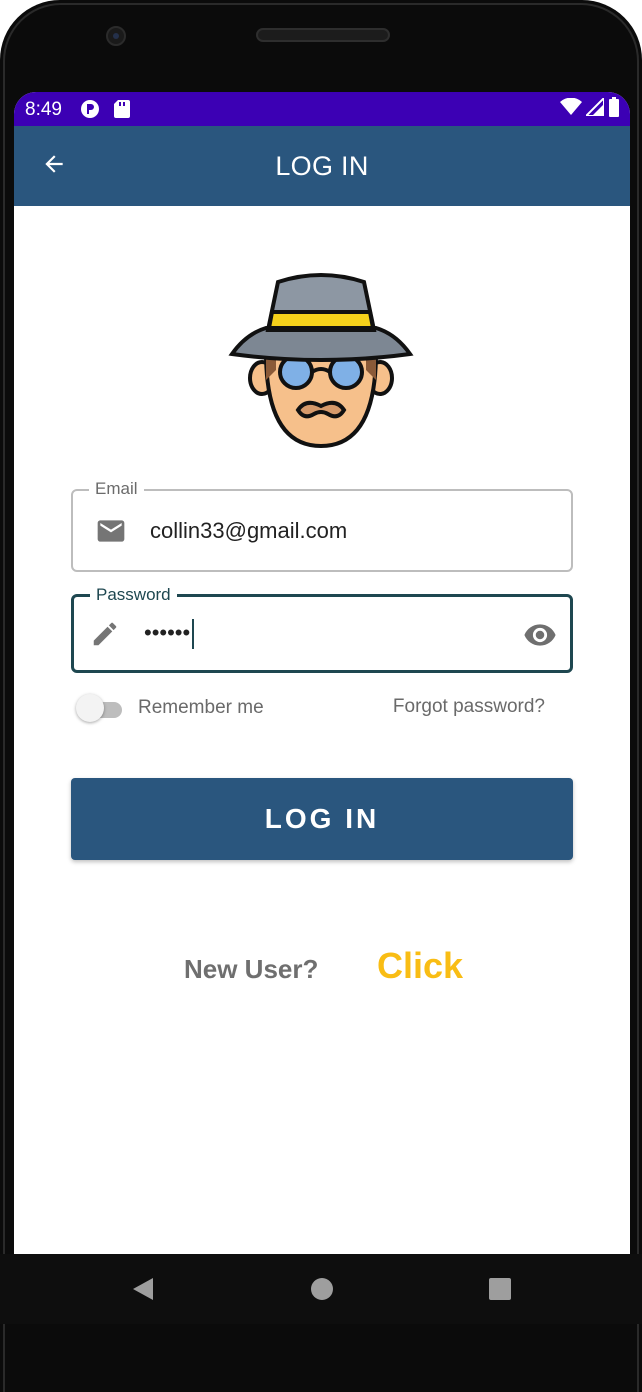  I want to click on status-time: 8:49, so click(43, 109).